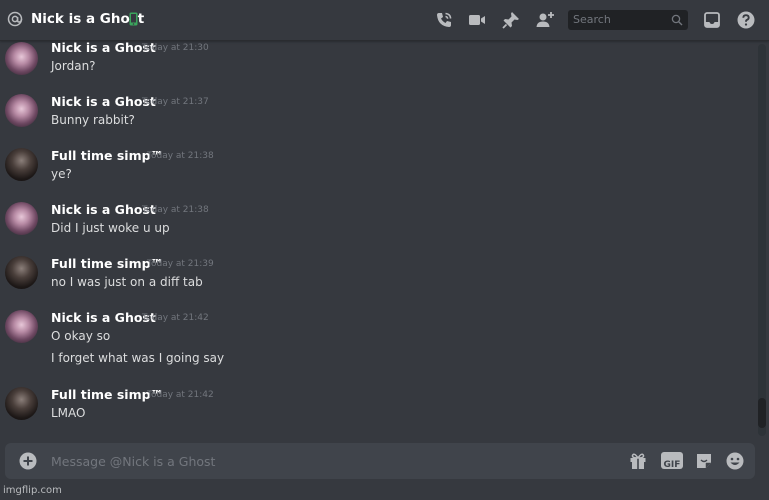 Image resolution: width=769 pixels, height=500 pixels. What do you see at coordinates (592, 19) in the screenshot?
I see `search-placeholder: Search` at bounding box center [592, 19].